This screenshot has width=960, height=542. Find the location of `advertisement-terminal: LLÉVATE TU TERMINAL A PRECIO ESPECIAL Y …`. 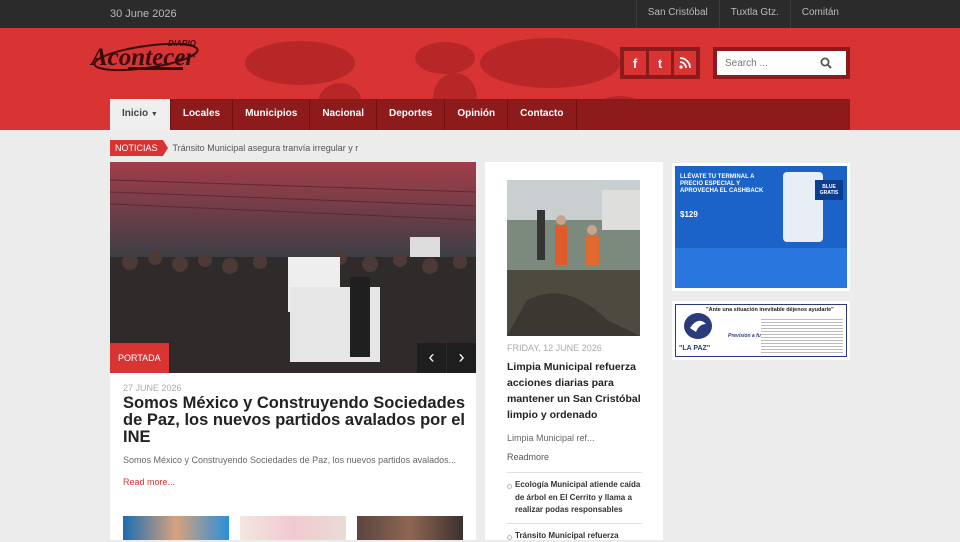

advertisement-terminal: LLÉVATE TU TERMINAL A PRECIO ESPECIAL Y … is located at coordinates (761, 227).